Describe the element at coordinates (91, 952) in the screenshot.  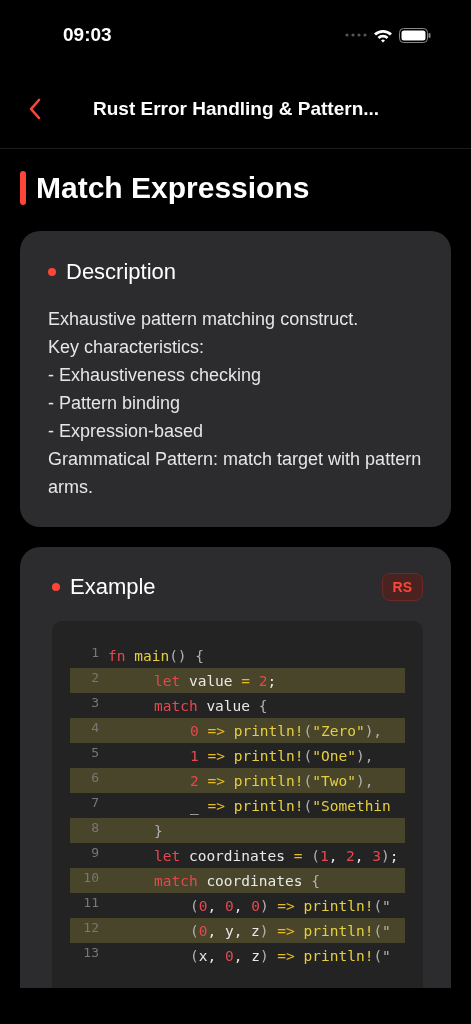
I see `line-number: 13` at that location.